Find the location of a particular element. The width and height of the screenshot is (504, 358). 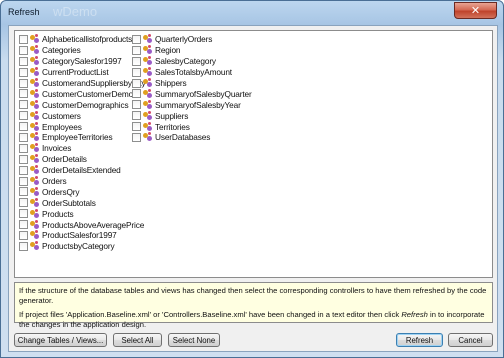

close-icon: ✕ is located at coordinates (475, 11).